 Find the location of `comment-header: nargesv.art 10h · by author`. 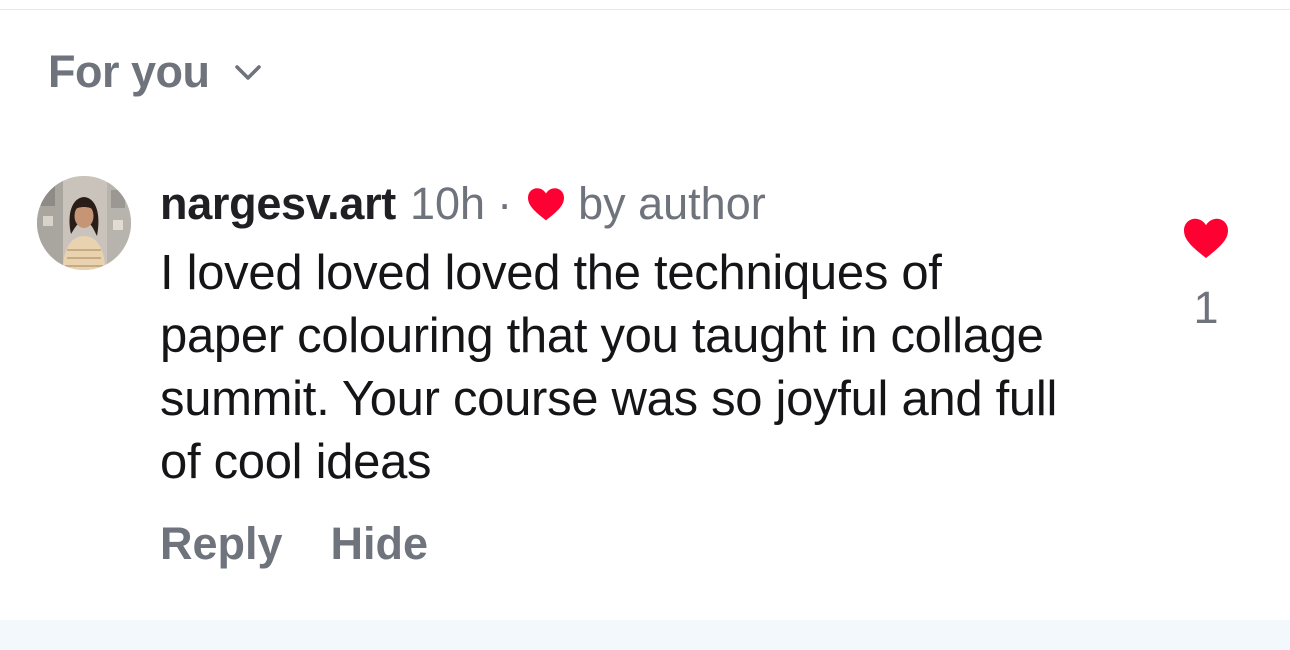

comment-header: nargesv.art 10h · by author is located at coordinates (463, 204).